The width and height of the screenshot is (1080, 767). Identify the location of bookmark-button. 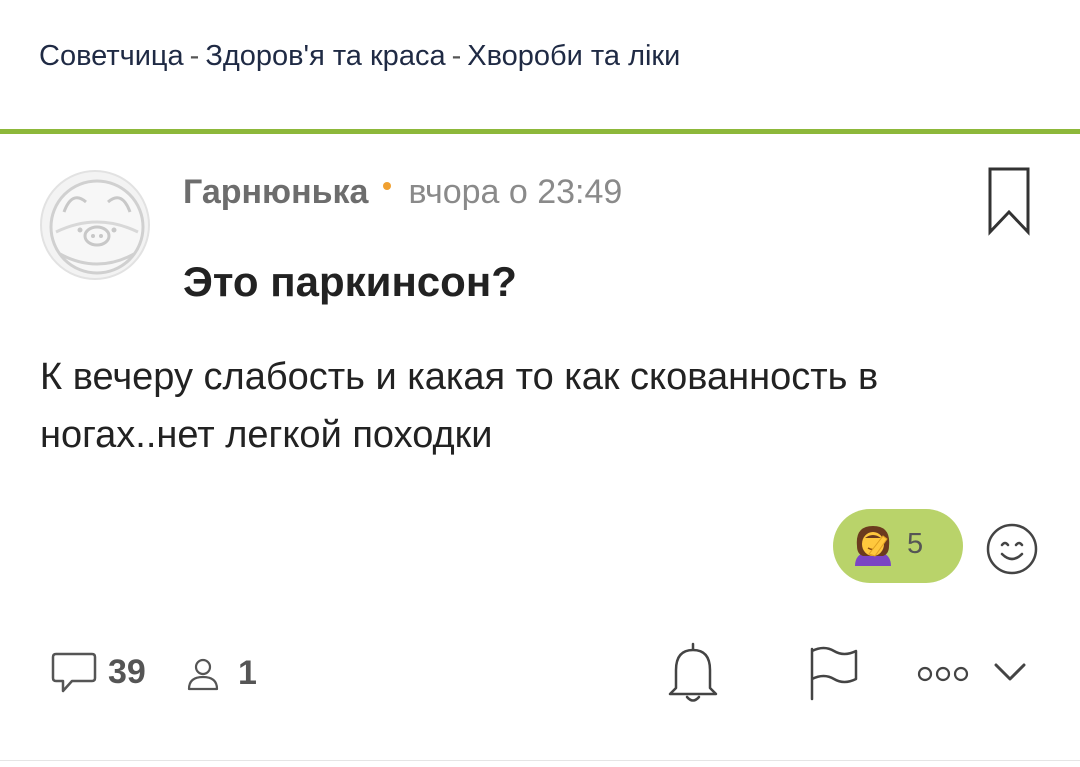
(1009, 201).